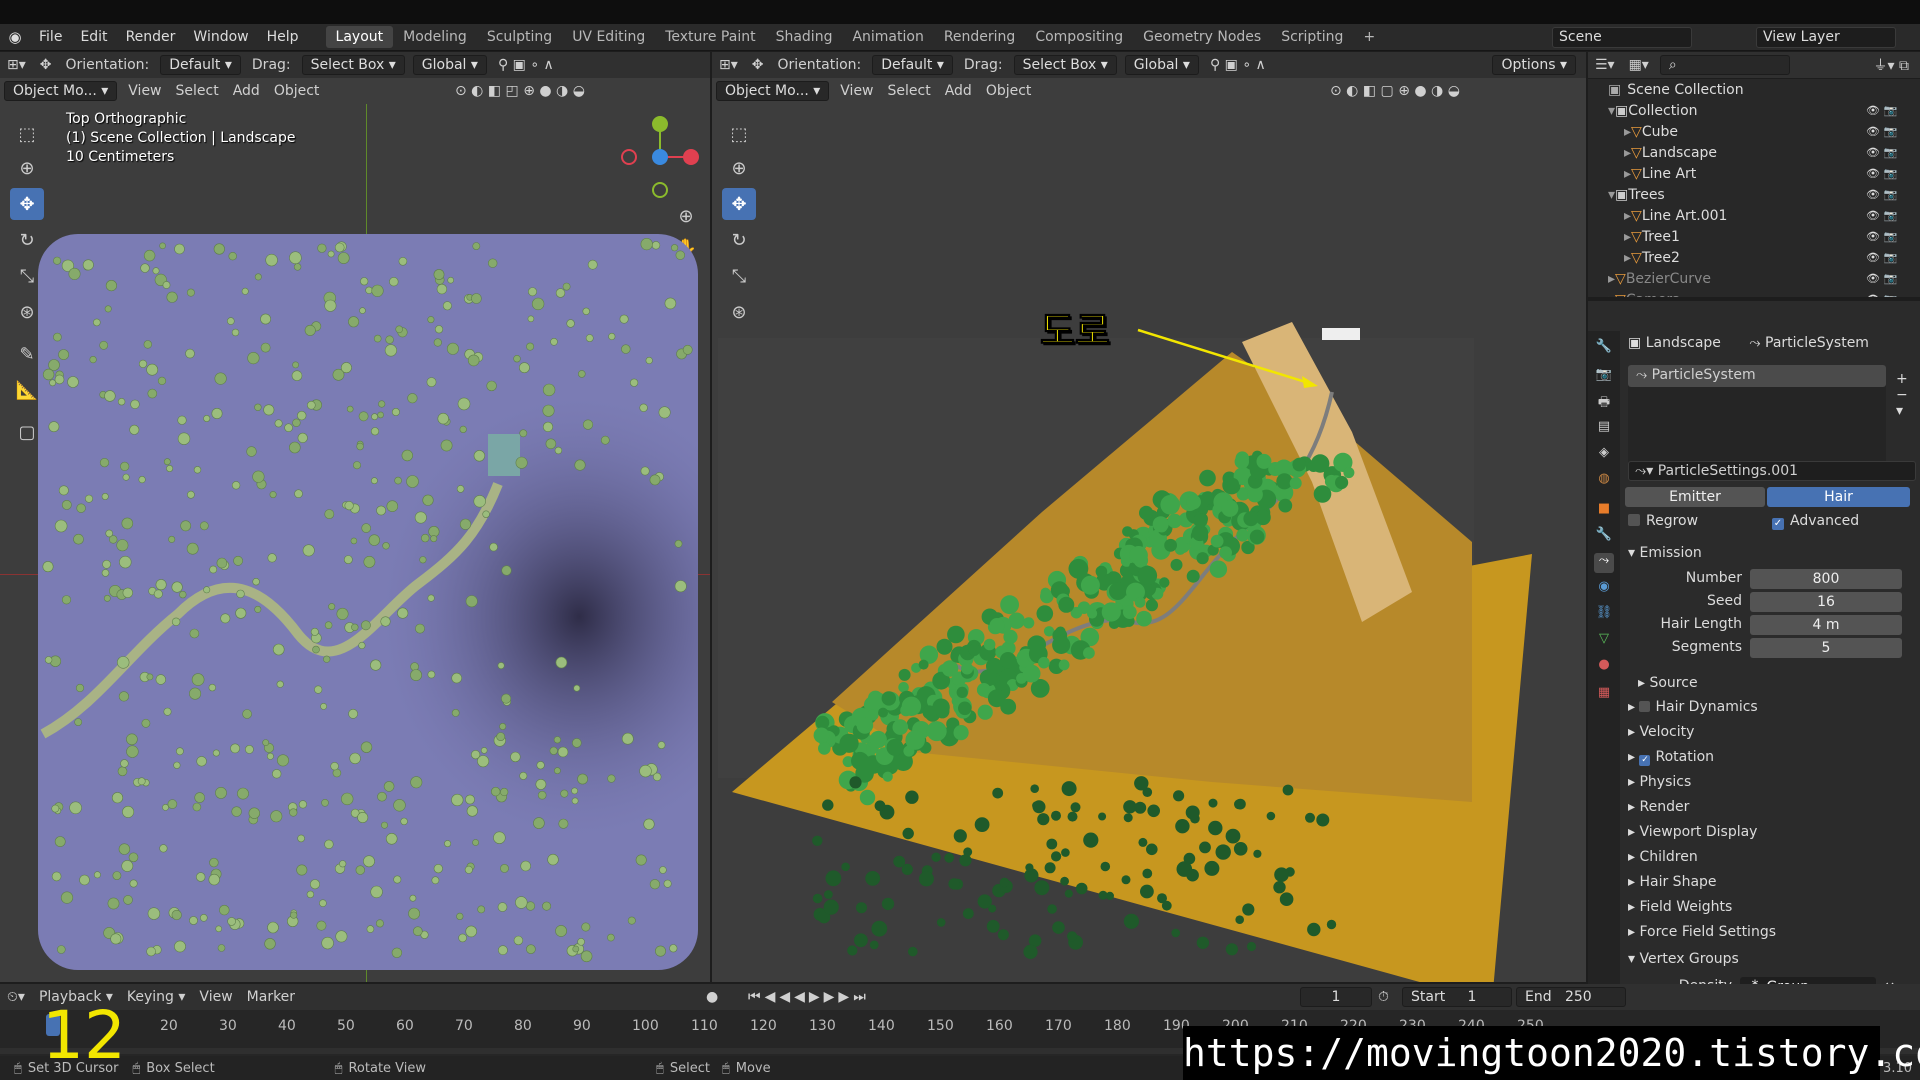  What do you see at coordinates (1772, 471) in the screenshot?
I see `particle-settings-field: ⤳▾ ParticleSettings.001` at bounding box center [1772, 471].